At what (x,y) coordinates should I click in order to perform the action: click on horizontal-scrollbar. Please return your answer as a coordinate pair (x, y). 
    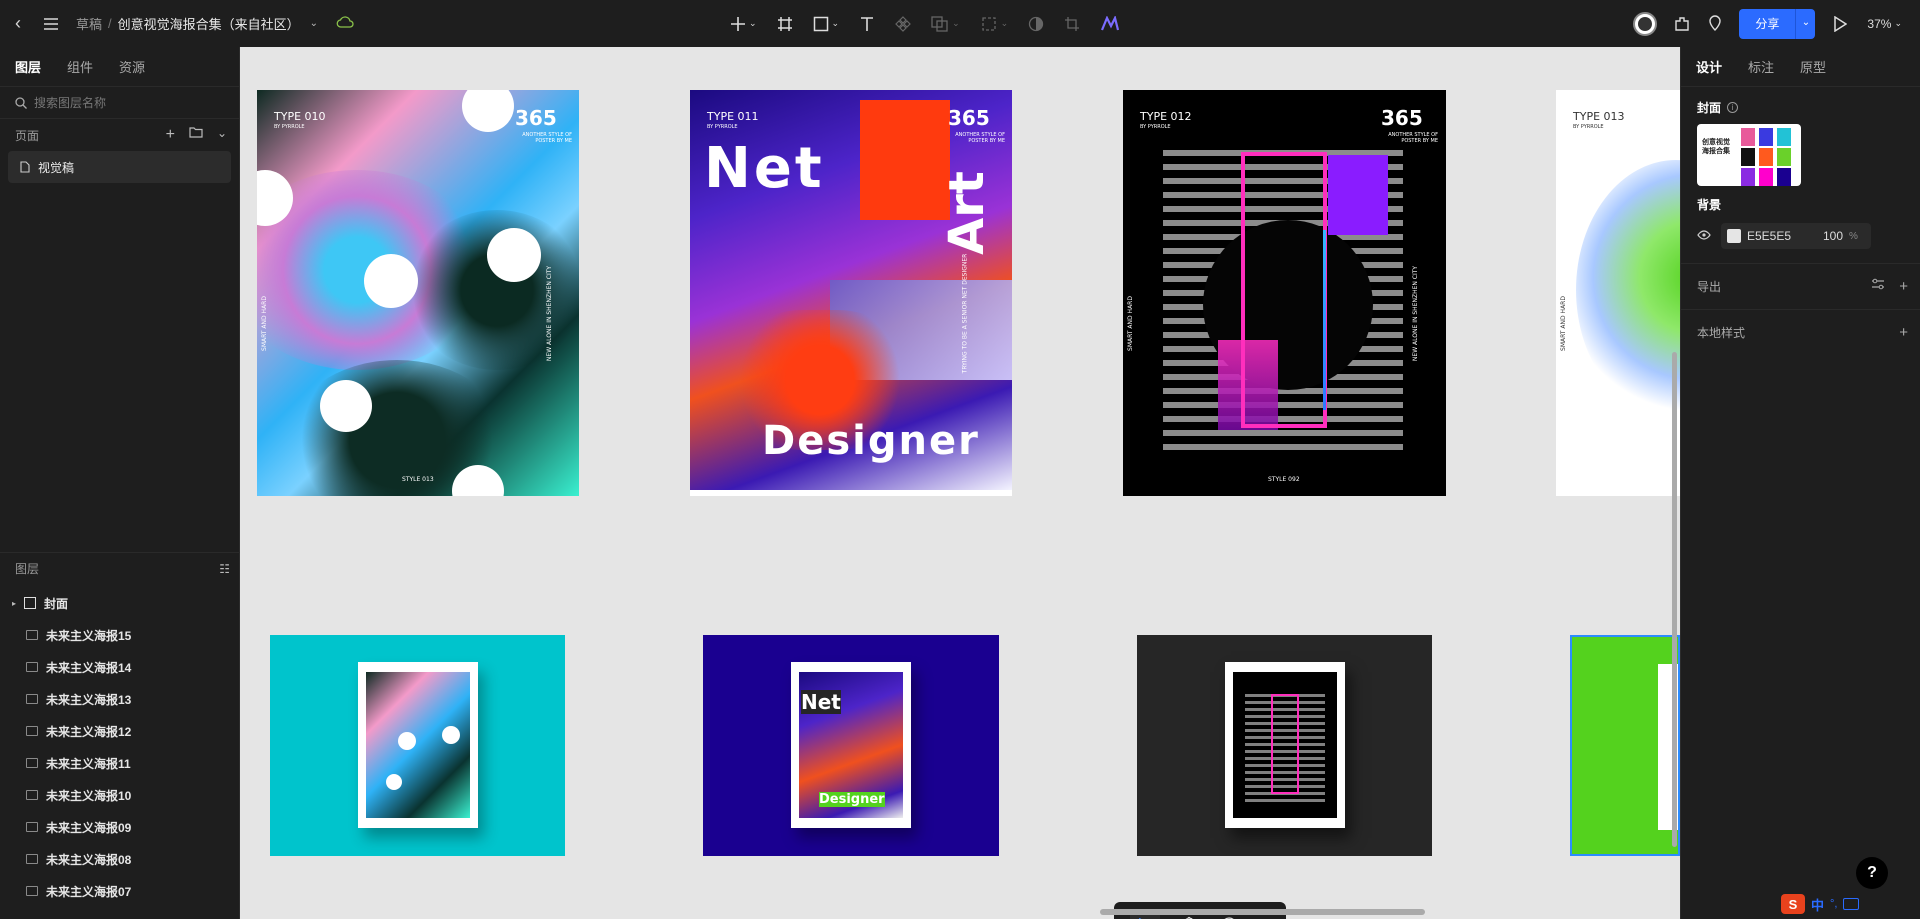
    Looking at the image, I should click on (1262, 912).